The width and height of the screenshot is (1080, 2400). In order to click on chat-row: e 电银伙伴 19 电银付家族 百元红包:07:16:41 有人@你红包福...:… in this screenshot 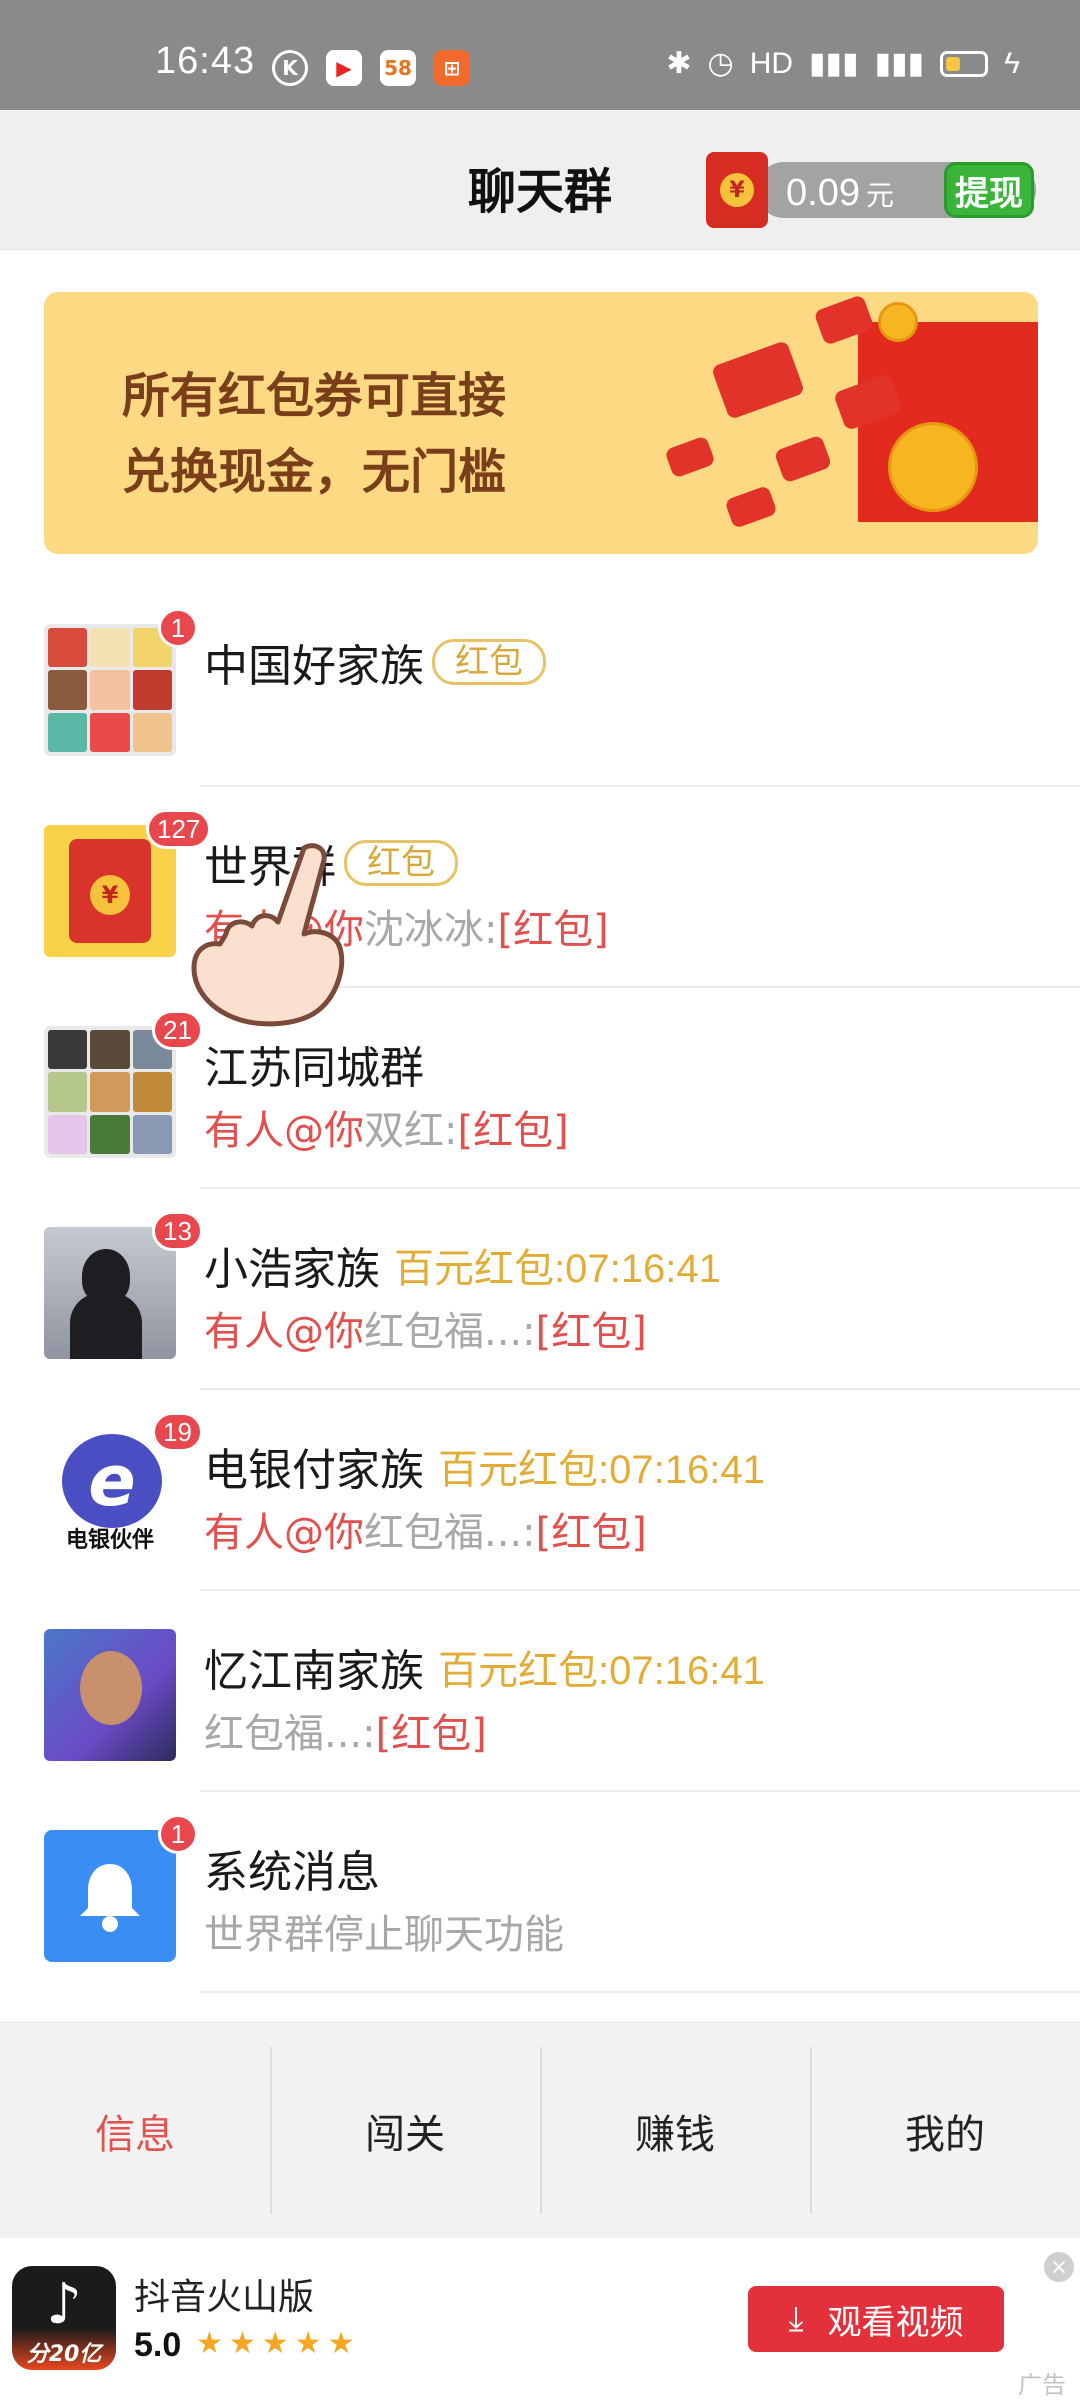, I will do `click(540, 1490)`.